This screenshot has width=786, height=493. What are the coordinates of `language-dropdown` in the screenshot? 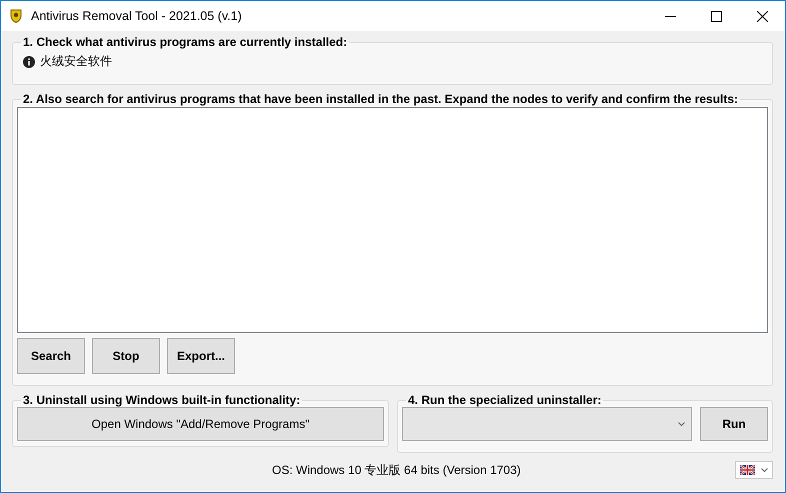 It's located at (754, 470).